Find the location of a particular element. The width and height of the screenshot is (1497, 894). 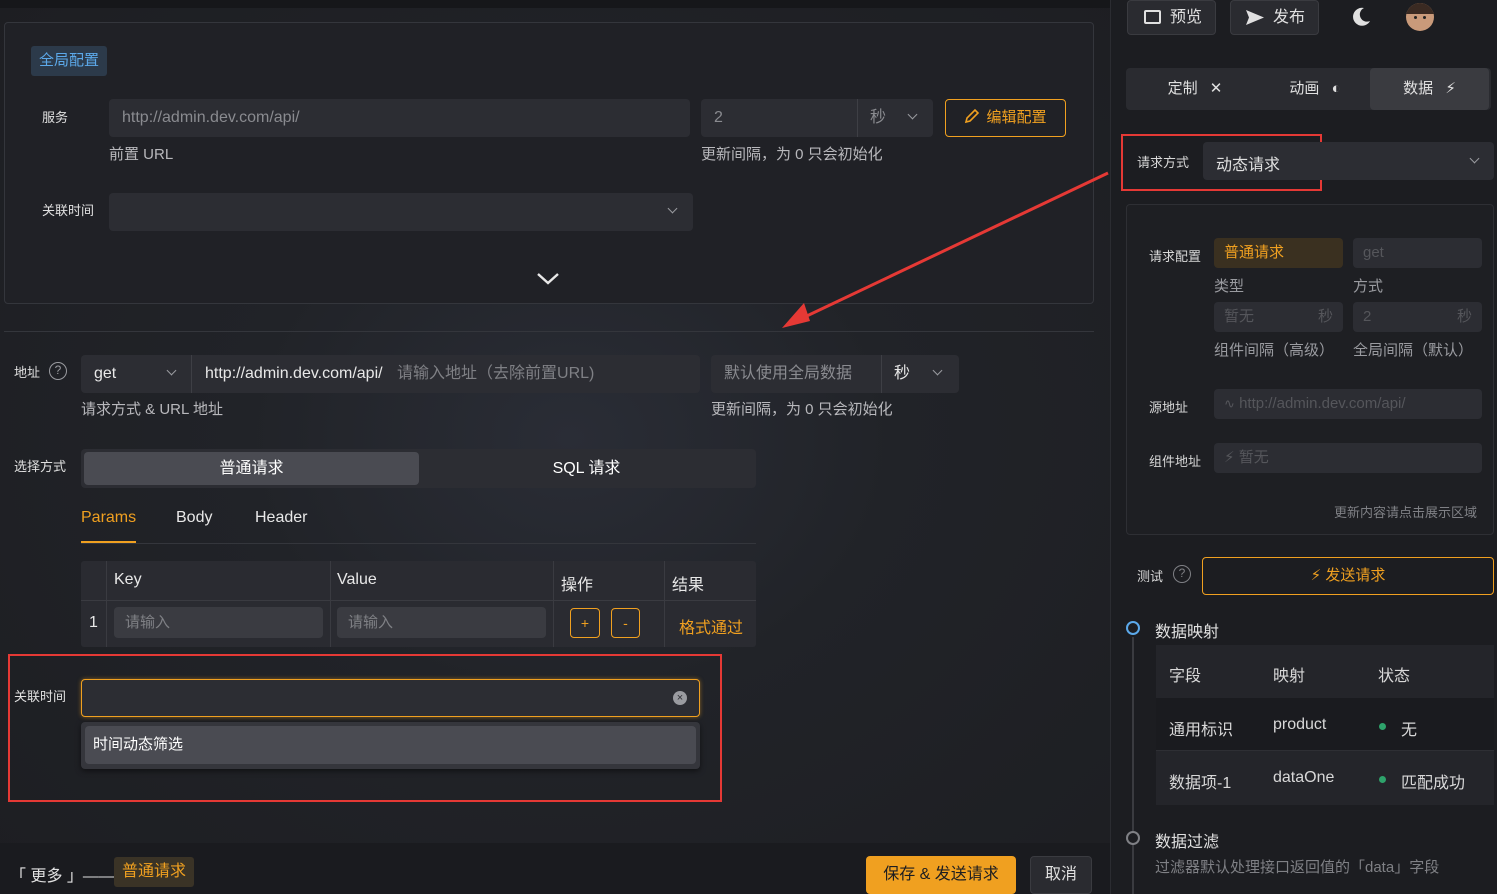

result-status: 格式通过 is located at coordinates (711, 628).